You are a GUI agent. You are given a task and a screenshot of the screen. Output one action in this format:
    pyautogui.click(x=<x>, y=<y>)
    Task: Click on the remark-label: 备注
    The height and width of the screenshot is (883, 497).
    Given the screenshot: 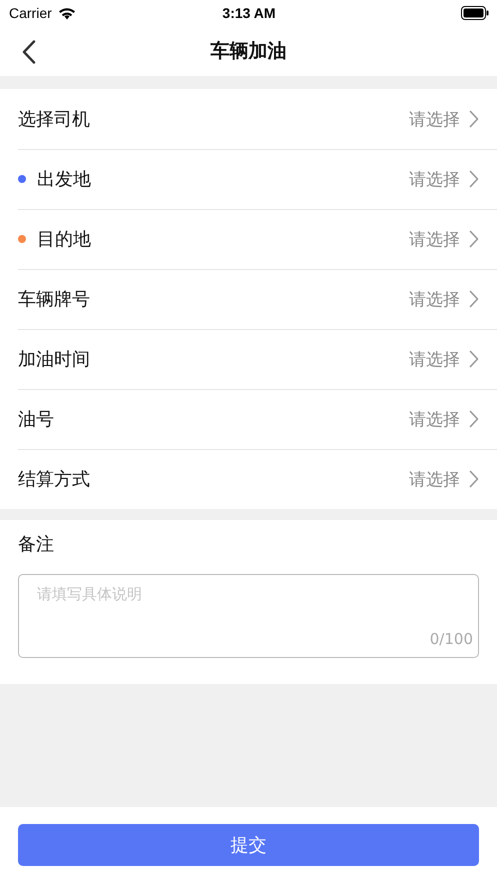 What is the action you would take?
    pyautogui.click(x=36, y=544)
    